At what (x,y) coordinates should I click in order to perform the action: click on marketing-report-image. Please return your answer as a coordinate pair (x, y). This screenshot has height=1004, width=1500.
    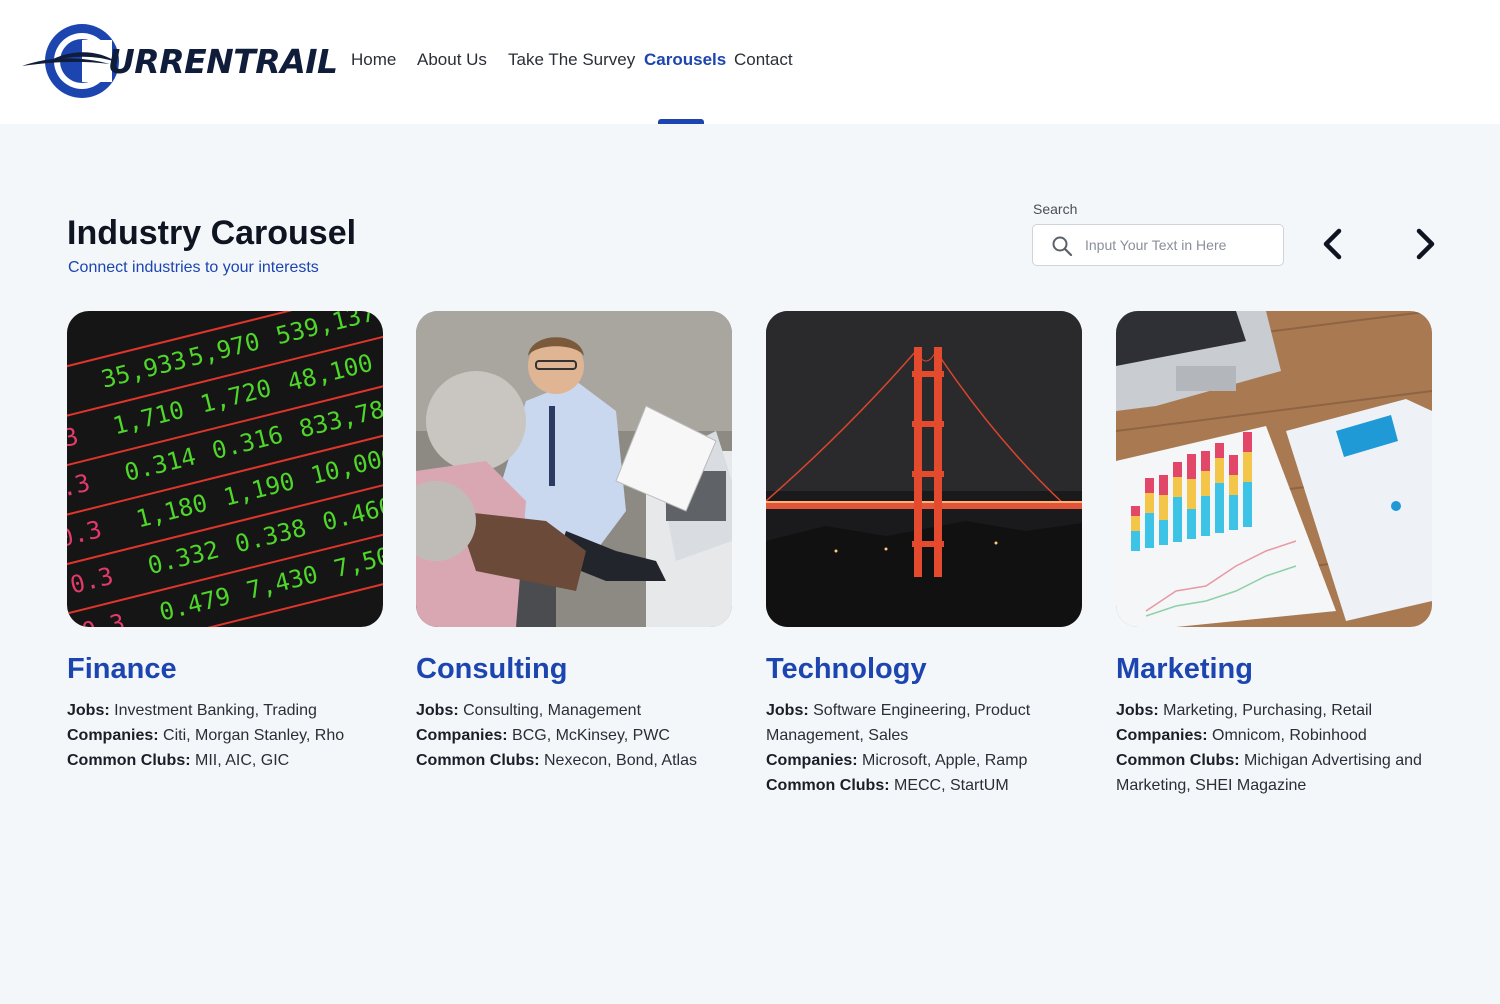
    Looking at the image, I should click on (1274, 469).